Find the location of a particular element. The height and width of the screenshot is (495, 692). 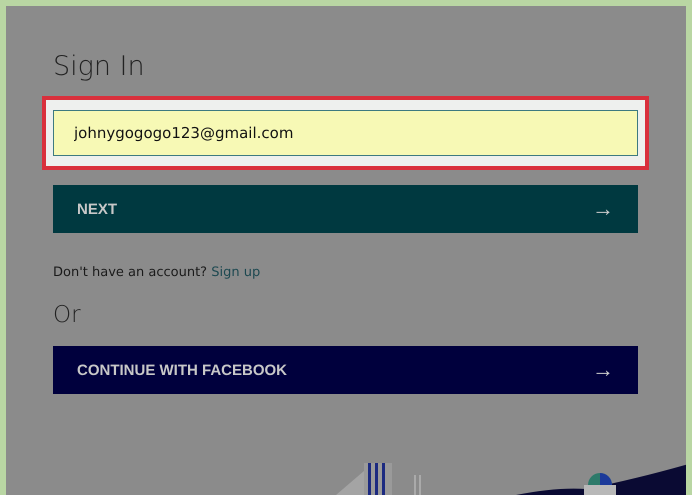

signup-prompt: Don't have an account? Sign up is located at coordinates (157, 272).